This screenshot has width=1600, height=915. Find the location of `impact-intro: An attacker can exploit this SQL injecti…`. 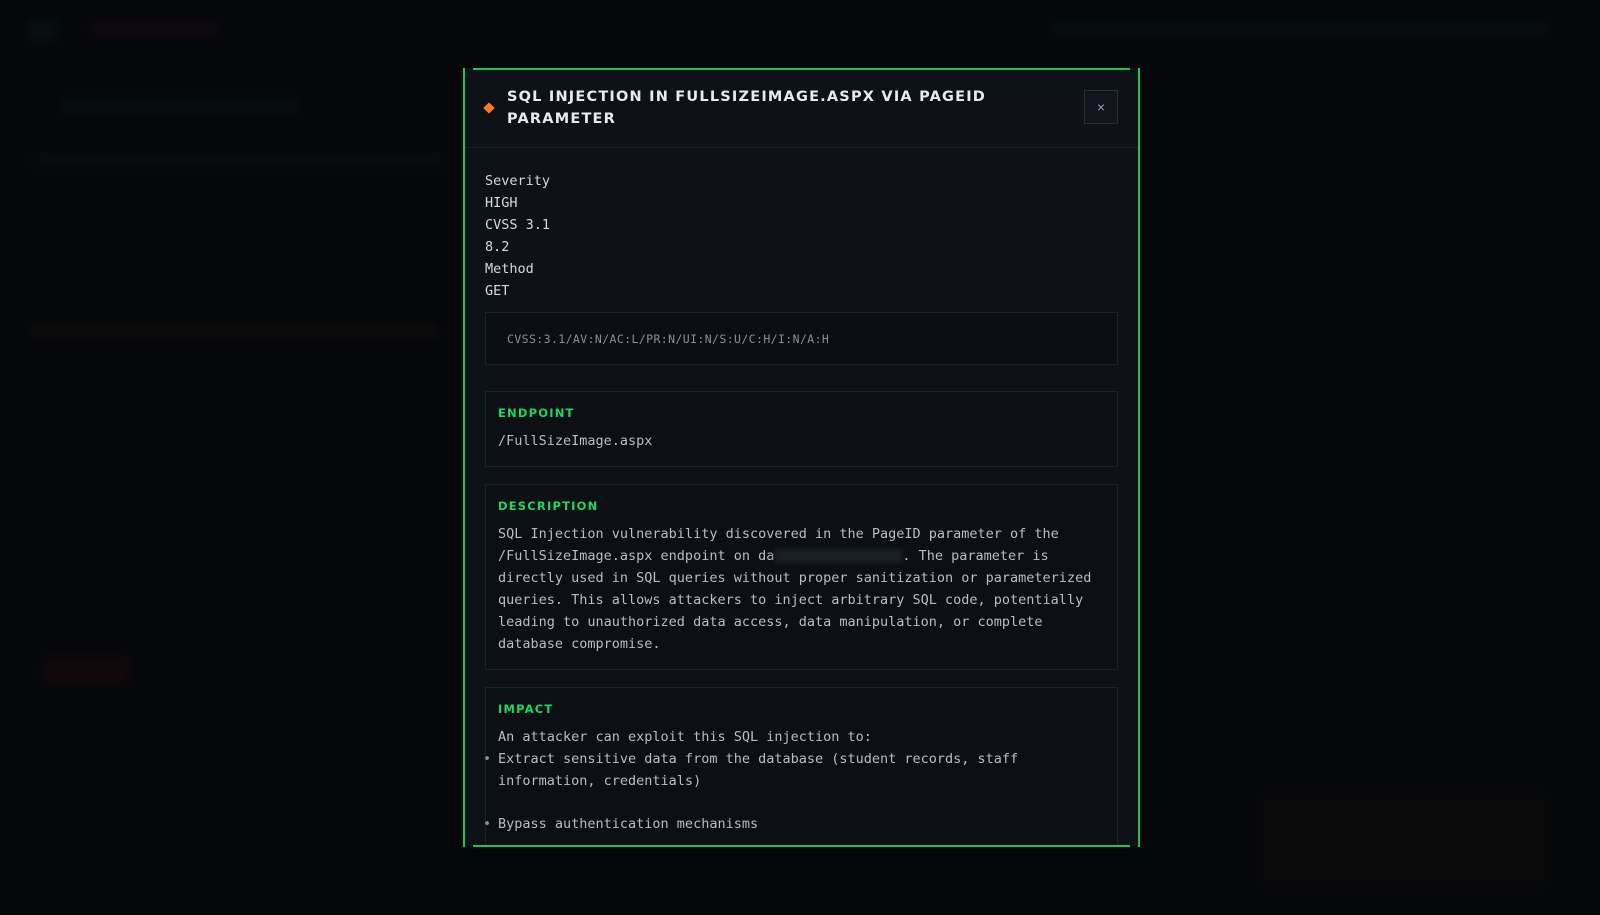

impact-intro: An attacker can exploit this SQL injecti… is located at coordinates (685, 737).